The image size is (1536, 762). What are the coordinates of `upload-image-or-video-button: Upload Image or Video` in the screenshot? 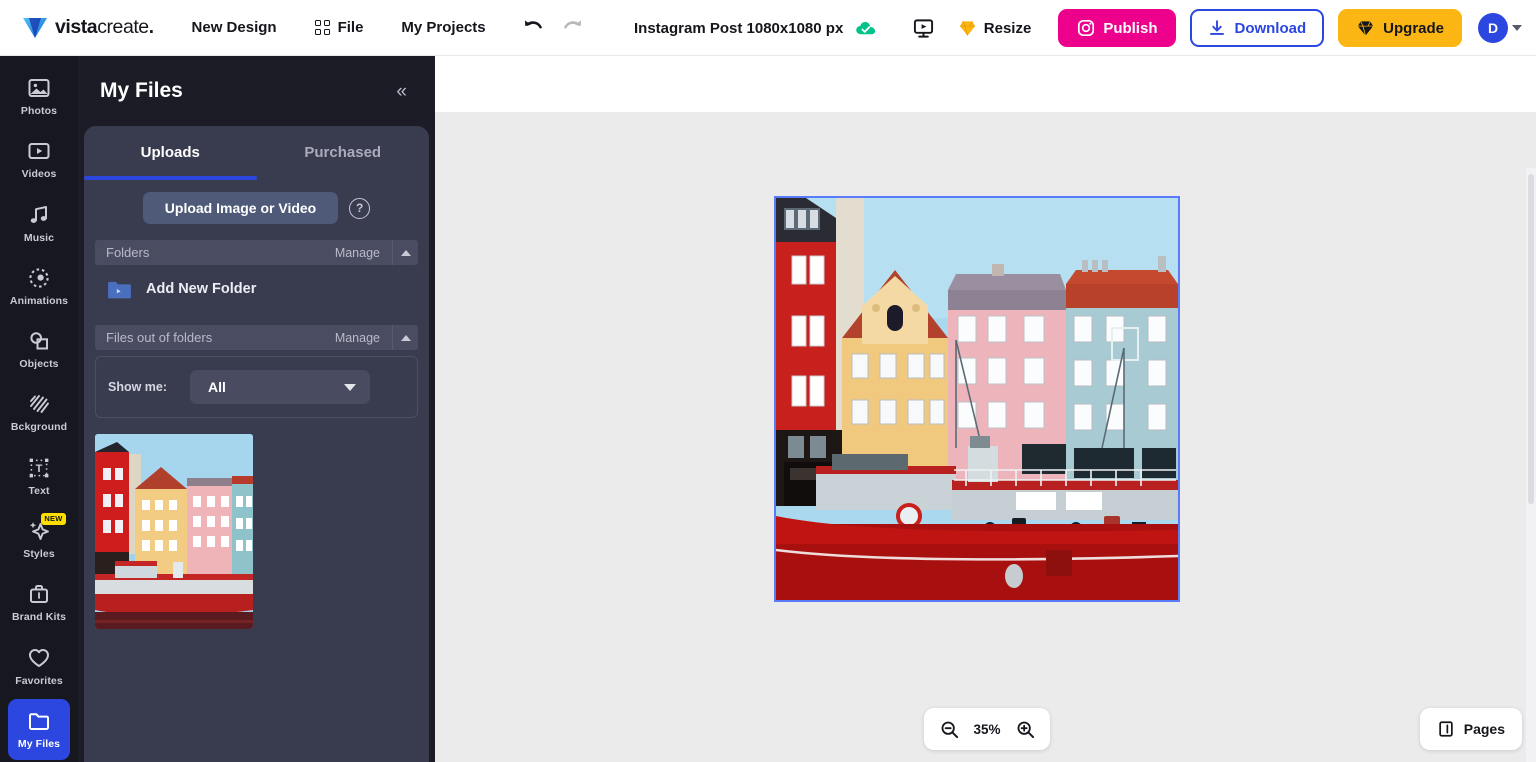 It's located at (240, 208).